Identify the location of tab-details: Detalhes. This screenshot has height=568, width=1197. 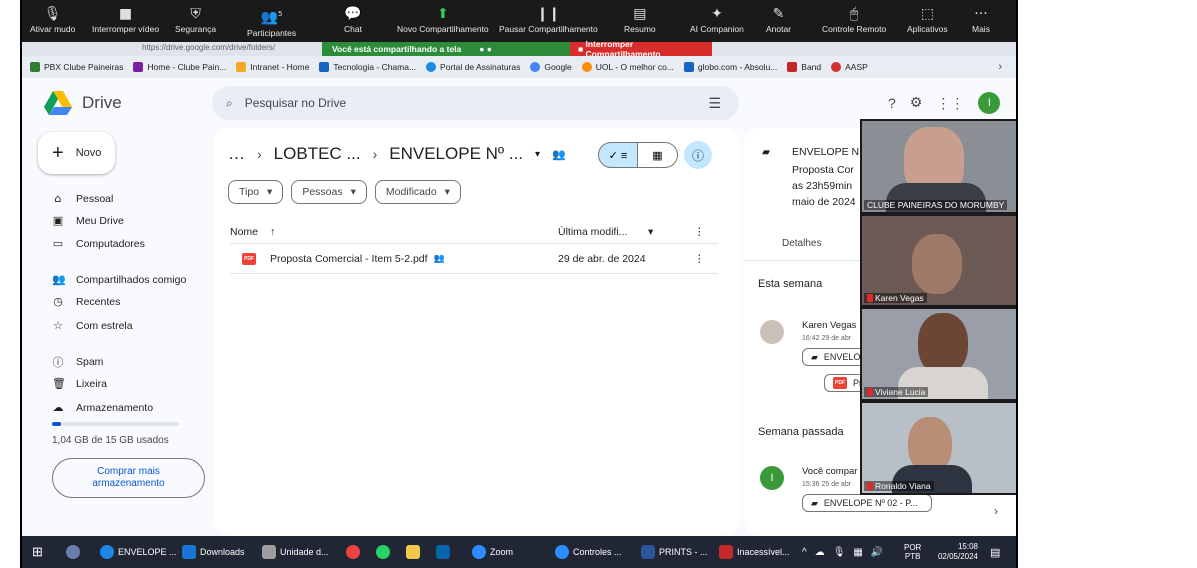
(801, 243).